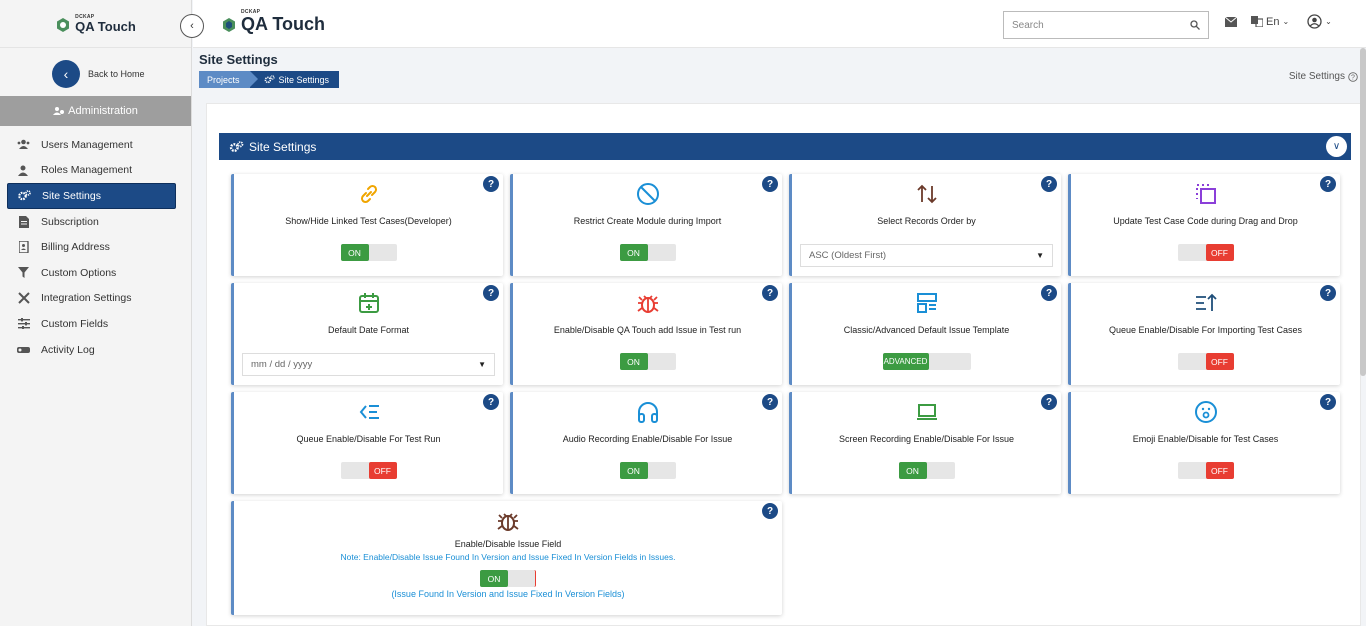 This screenshot has height=626, width=1366. What do you see at coordinates (23, 349) in the screenshot?
I see `activity-icon` at bounding box center [23, 349].